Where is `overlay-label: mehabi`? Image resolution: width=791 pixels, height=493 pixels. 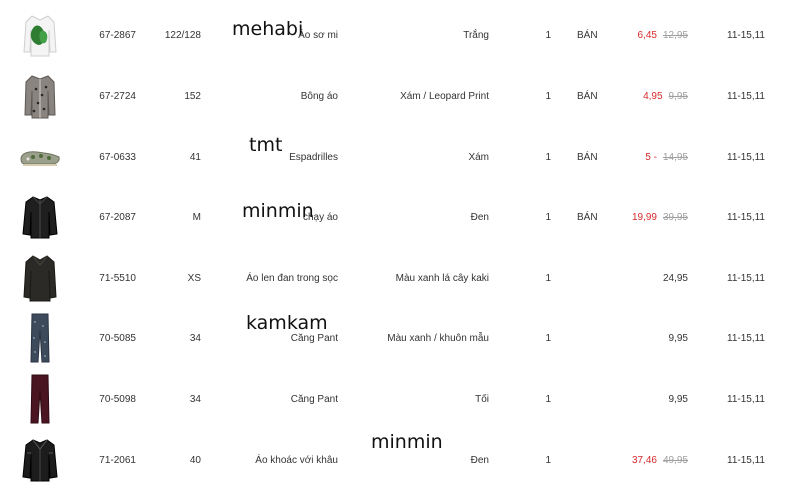
overlay-label: mehabi is located at coordinates (268, 29).